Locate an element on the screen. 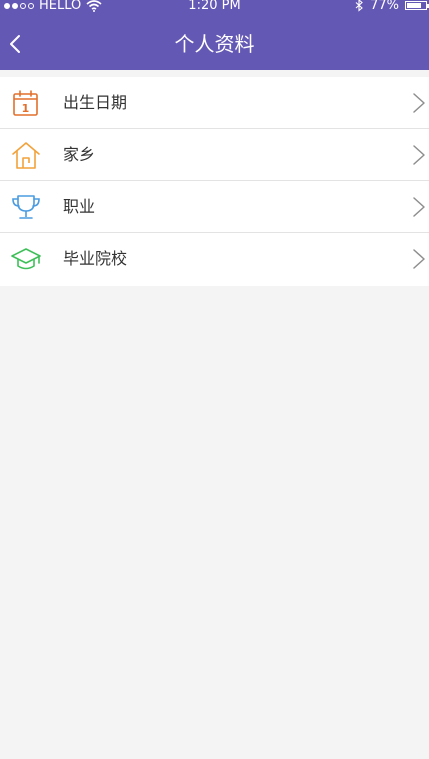  header: HELLO 1:20 PM 77% 个人资料 is located at coordinates (214, 35).